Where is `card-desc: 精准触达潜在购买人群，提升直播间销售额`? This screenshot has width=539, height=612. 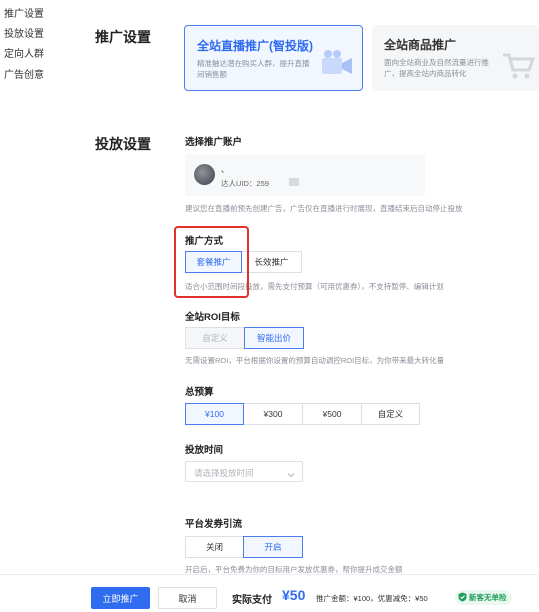 card-desc: 精准触达潜在购买人群，提升直播间销售额 is located at coordinates (253, 69).